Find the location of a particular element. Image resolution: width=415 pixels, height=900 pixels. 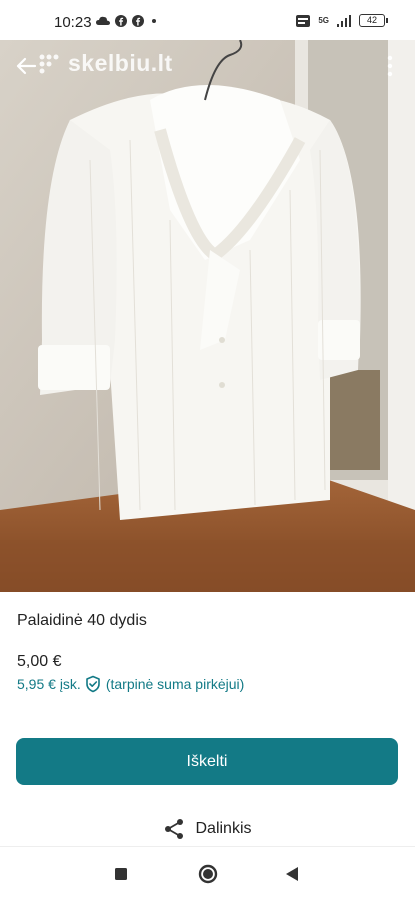

status-bar: 10:23 5G 42 is located at coordinates (207, 22).